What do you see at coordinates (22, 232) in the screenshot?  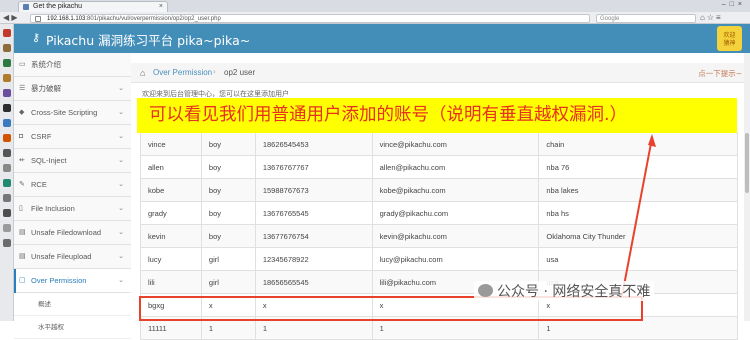 I see `download-icon: ▤` at bounding box center [22, 232].